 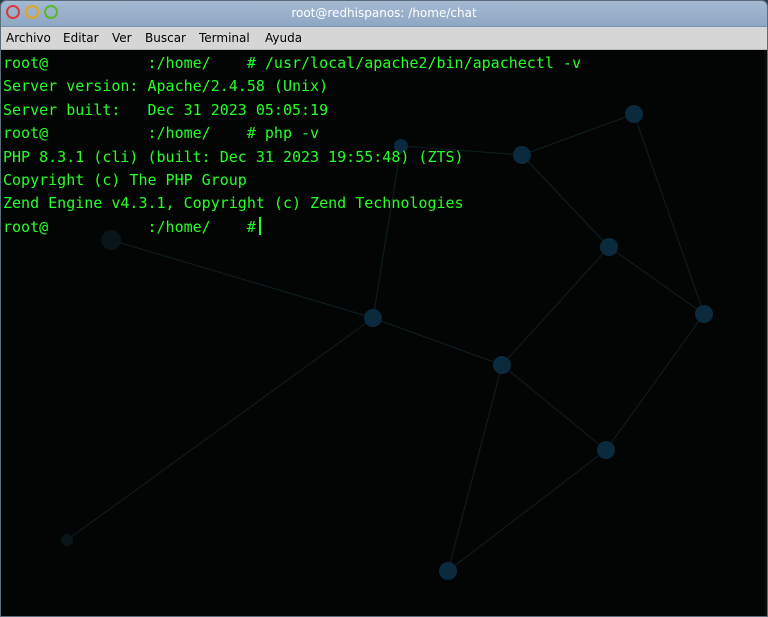 What do you see at coordinates (166, 86) in the screenshot?
I see `terminal-line: Server version: Apache/2.4.58 (Unix)` at bounding box center [166, 86].